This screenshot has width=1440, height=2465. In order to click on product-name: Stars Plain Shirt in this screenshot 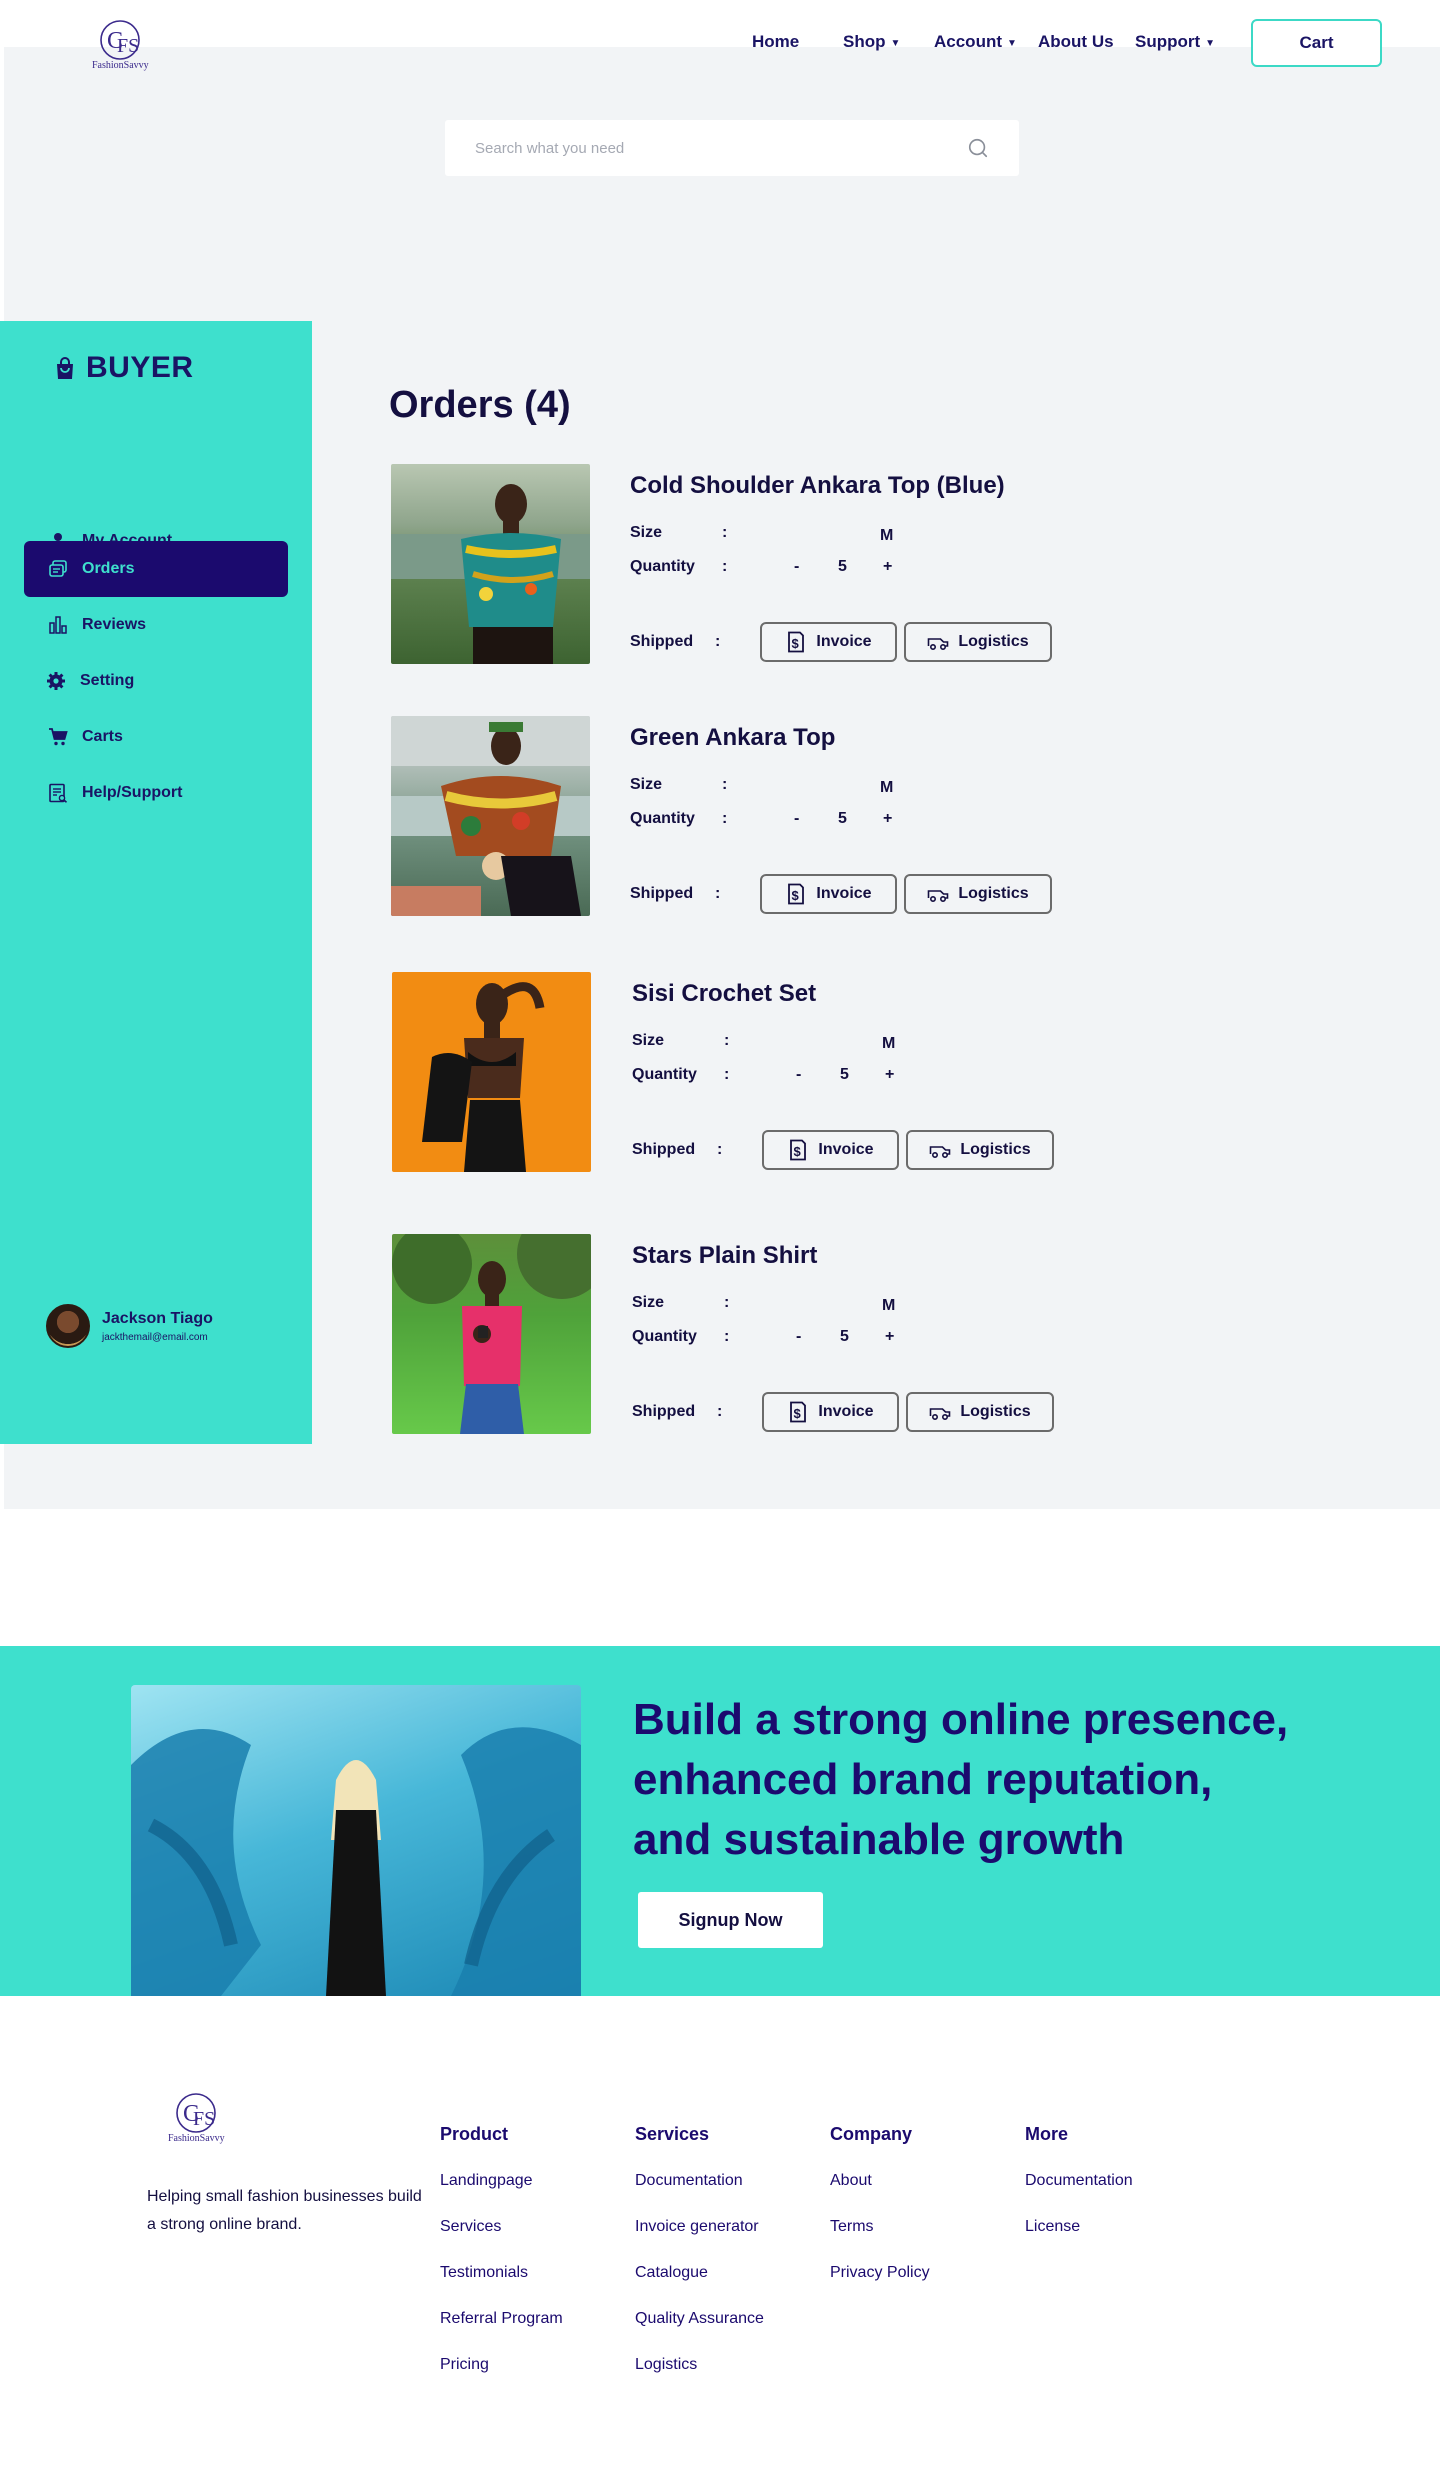, I will do `click(724, 1256)`.